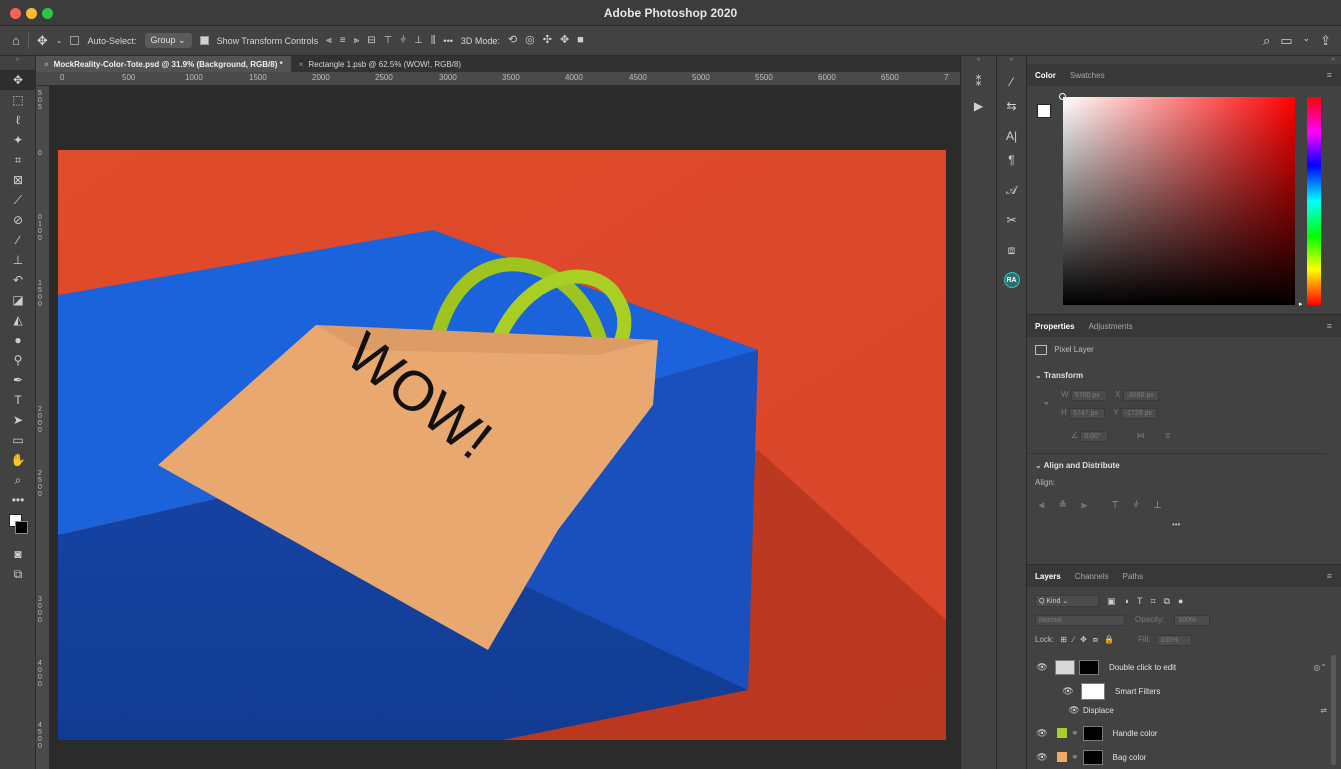 Image resolution: width=1341 pixels, height=769 pixels. I want to click on align-right-icon: ⫸, so click(357, 40).